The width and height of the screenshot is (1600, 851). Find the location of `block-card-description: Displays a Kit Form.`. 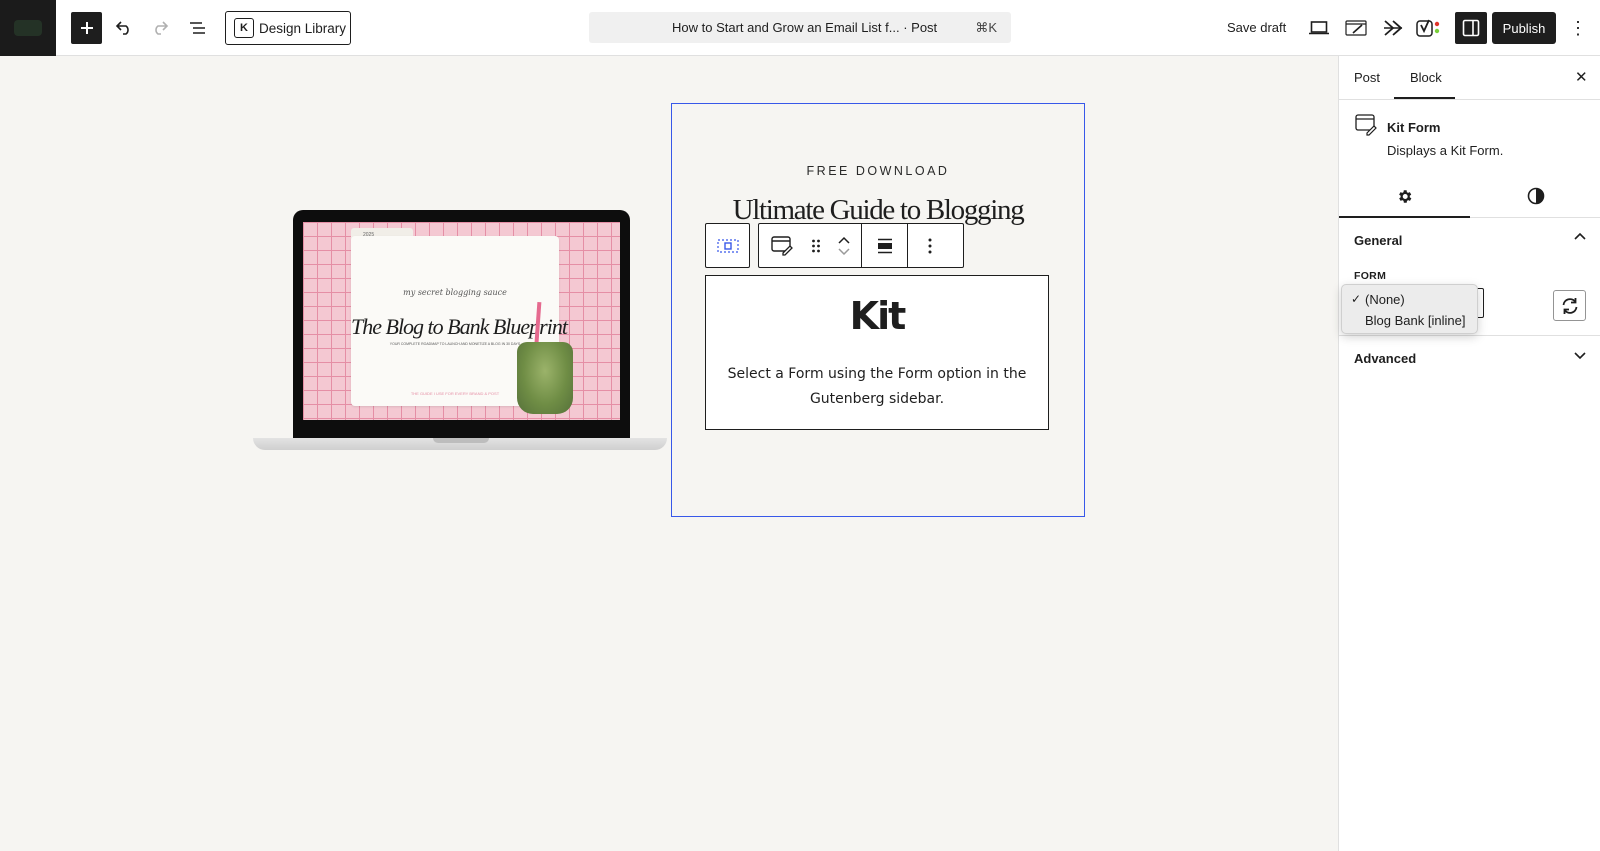

block-card-description: Displays a Kit Form. is located at coordinates (1445, 150).